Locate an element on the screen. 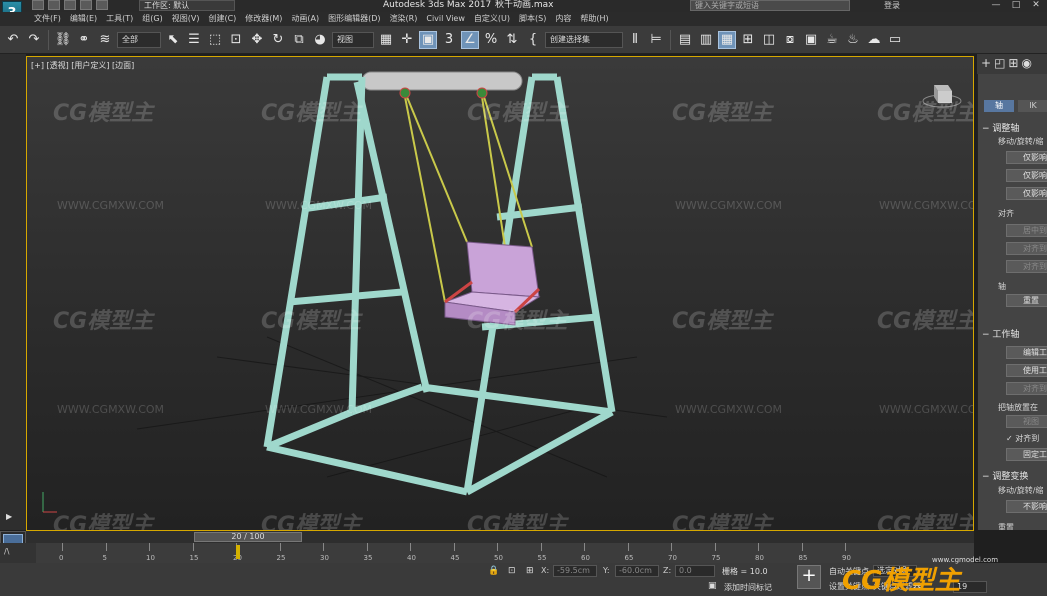 The height and width of the screenshot is (596, 1047). reference-coordinate-dropdown: 视图 is located at coordinates (353, 39).